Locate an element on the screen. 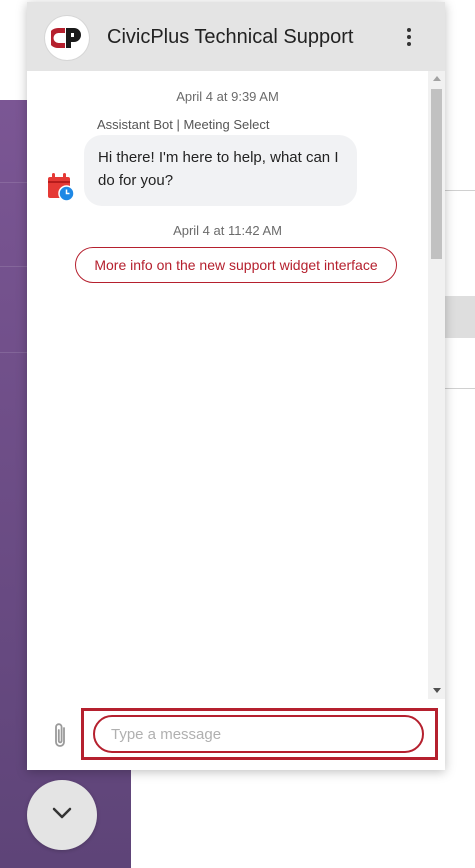 This screenshot has height=868, width=475. vertical-dots-icon is located at coordinates (409, 37).